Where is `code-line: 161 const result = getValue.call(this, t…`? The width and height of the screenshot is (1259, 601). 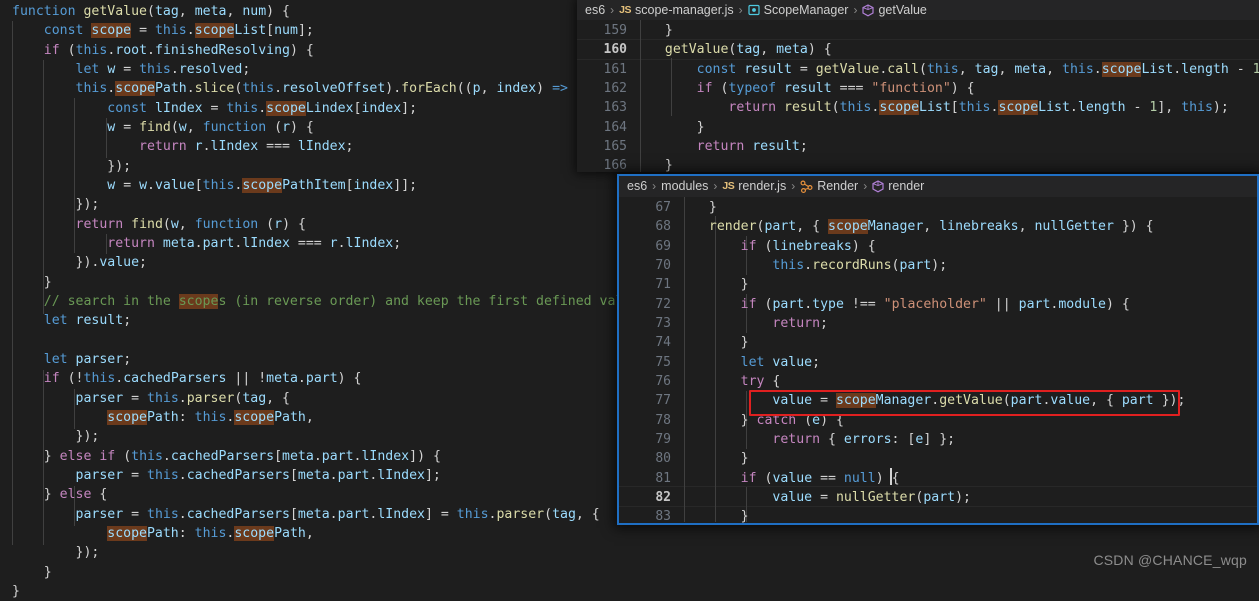 code-line: 161 const result = getValue.call(this, t… is located at coordinates (918, 69).